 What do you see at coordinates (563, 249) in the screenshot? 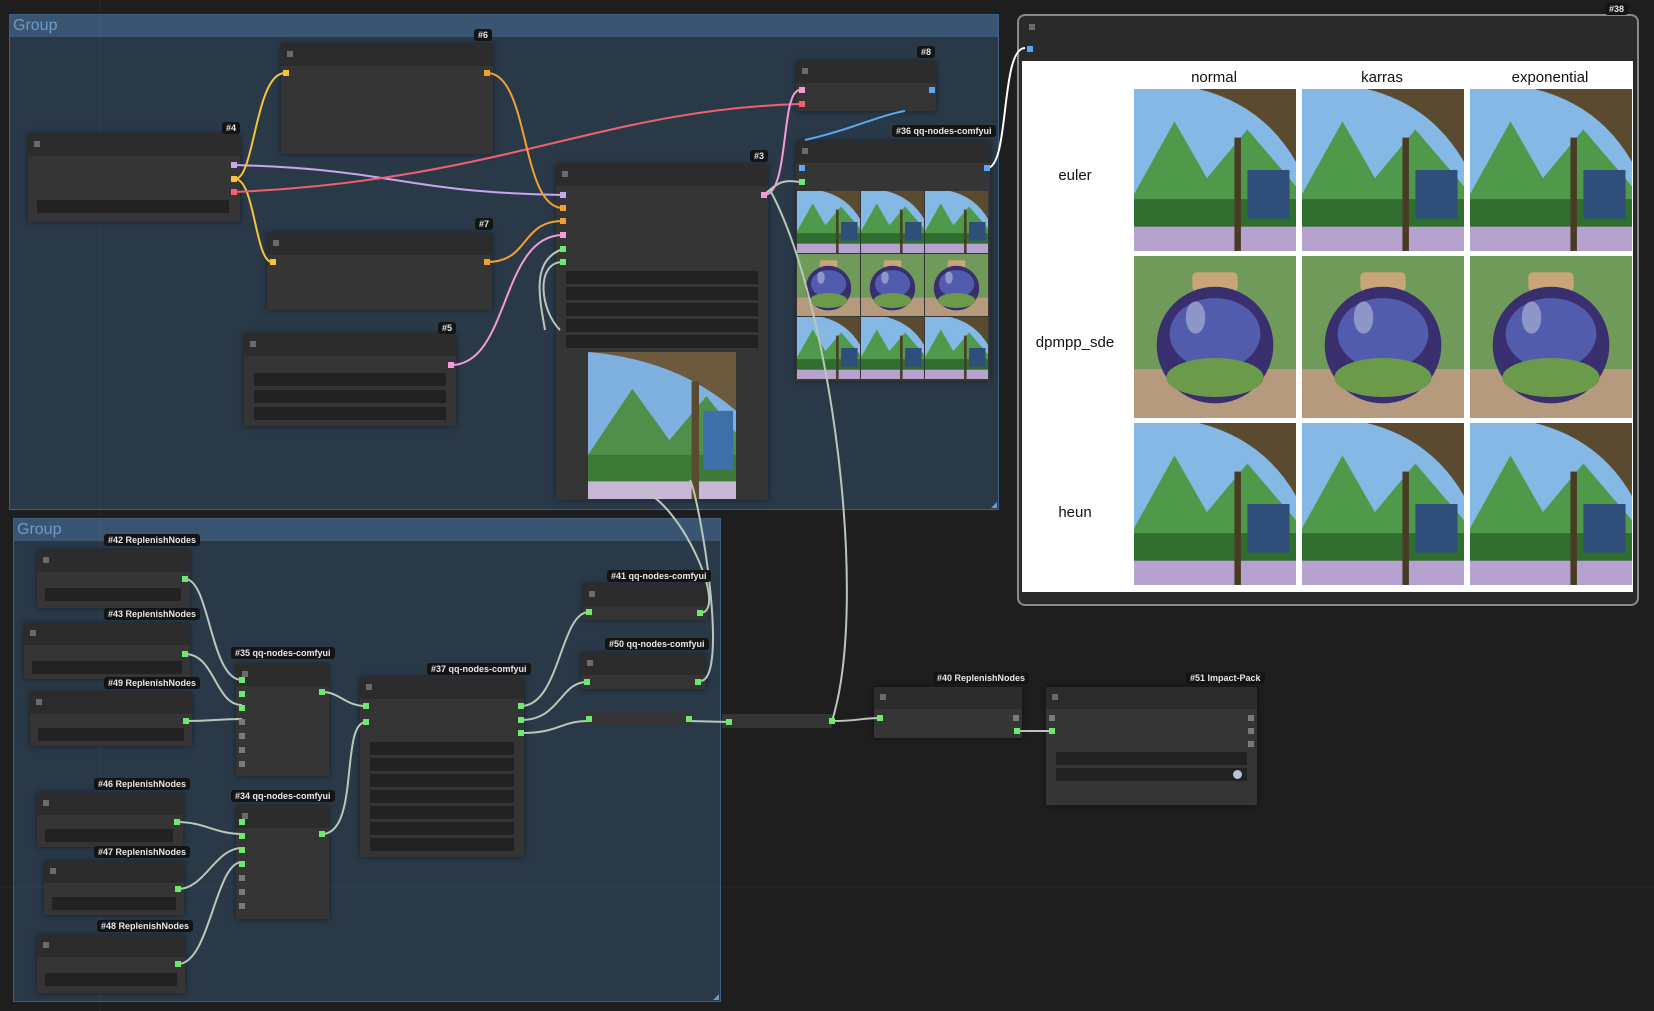
I see `seed-input-port` at bounding box center [563, 249].